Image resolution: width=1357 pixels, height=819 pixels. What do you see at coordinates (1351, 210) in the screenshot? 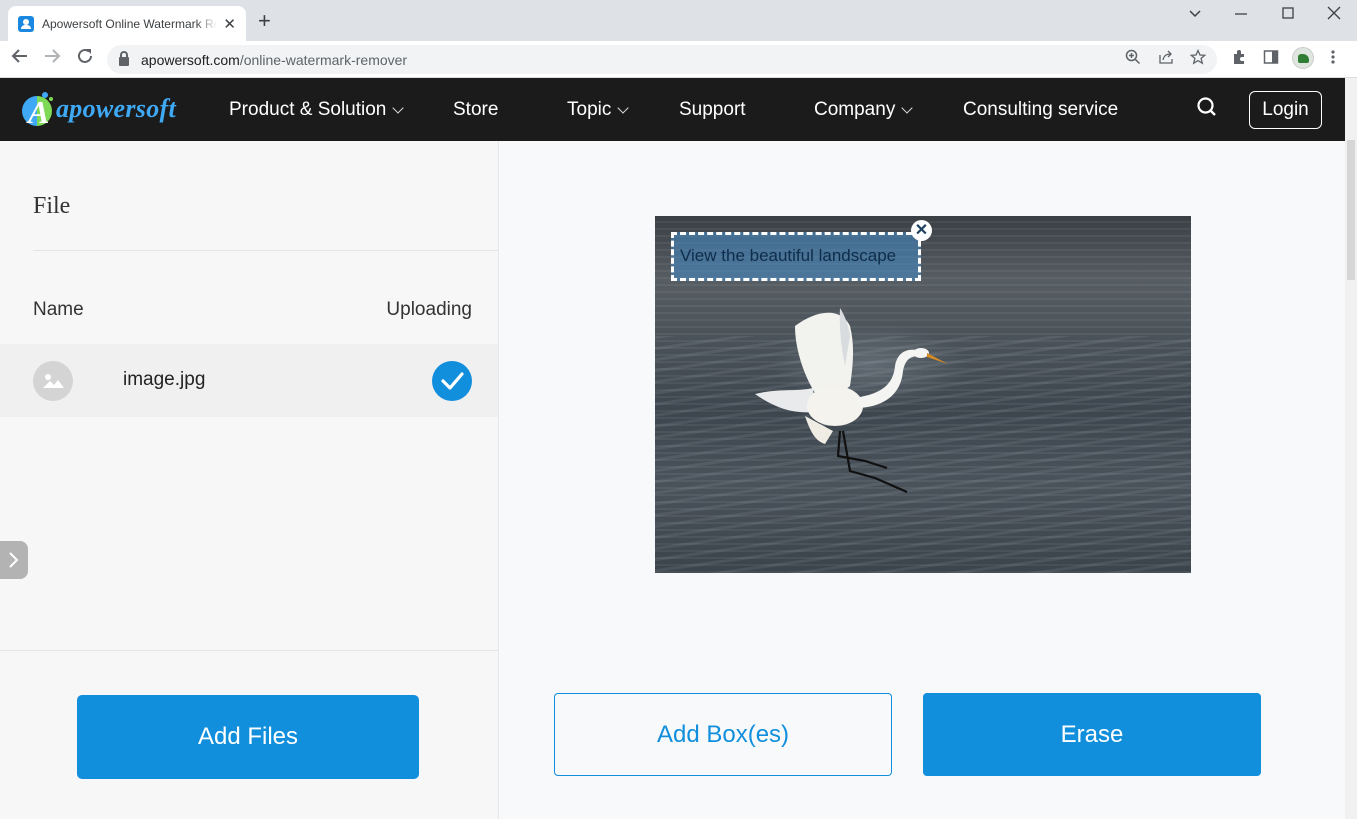
I see `scrollbar-thumb` at bounding box center [1351, 210].